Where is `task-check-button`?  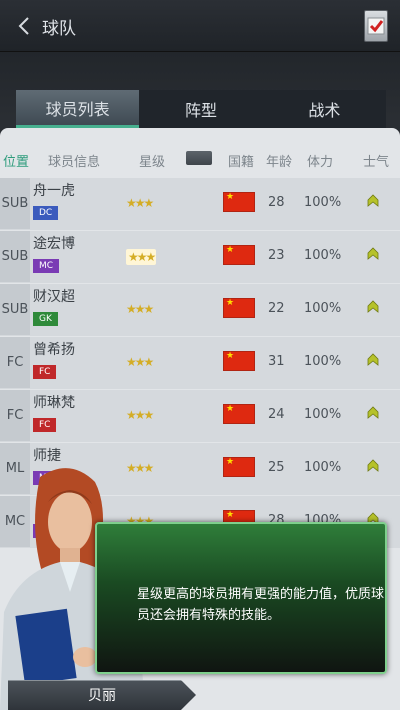
task-check-button is located at coordinates (376, 26).